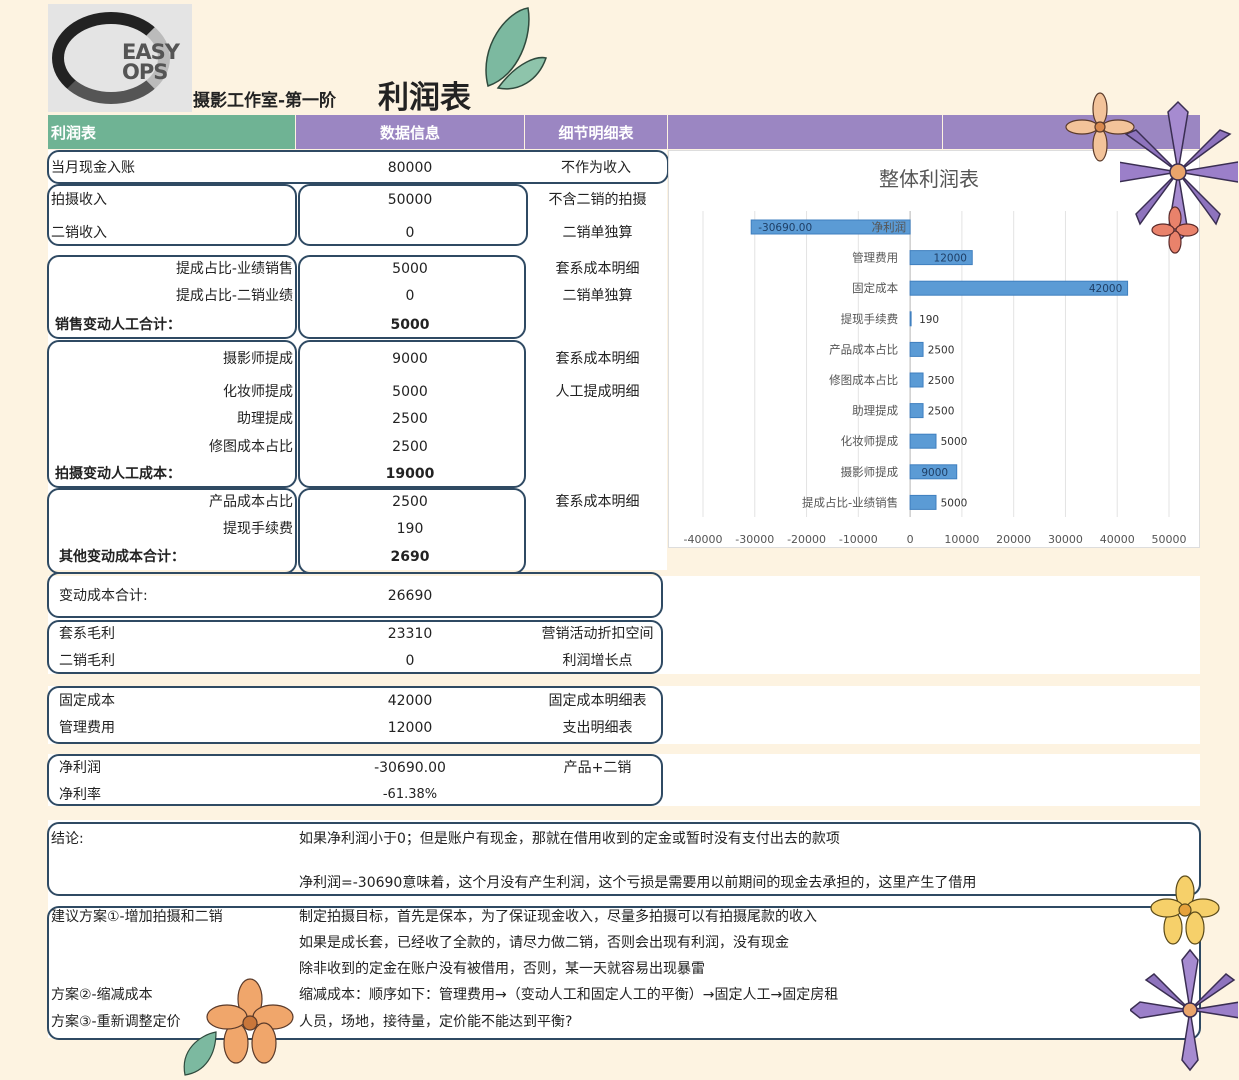  Describe the element at coordinates (265, 419) in the screenshot. I see `assistant-label: 助理提成` at that location.